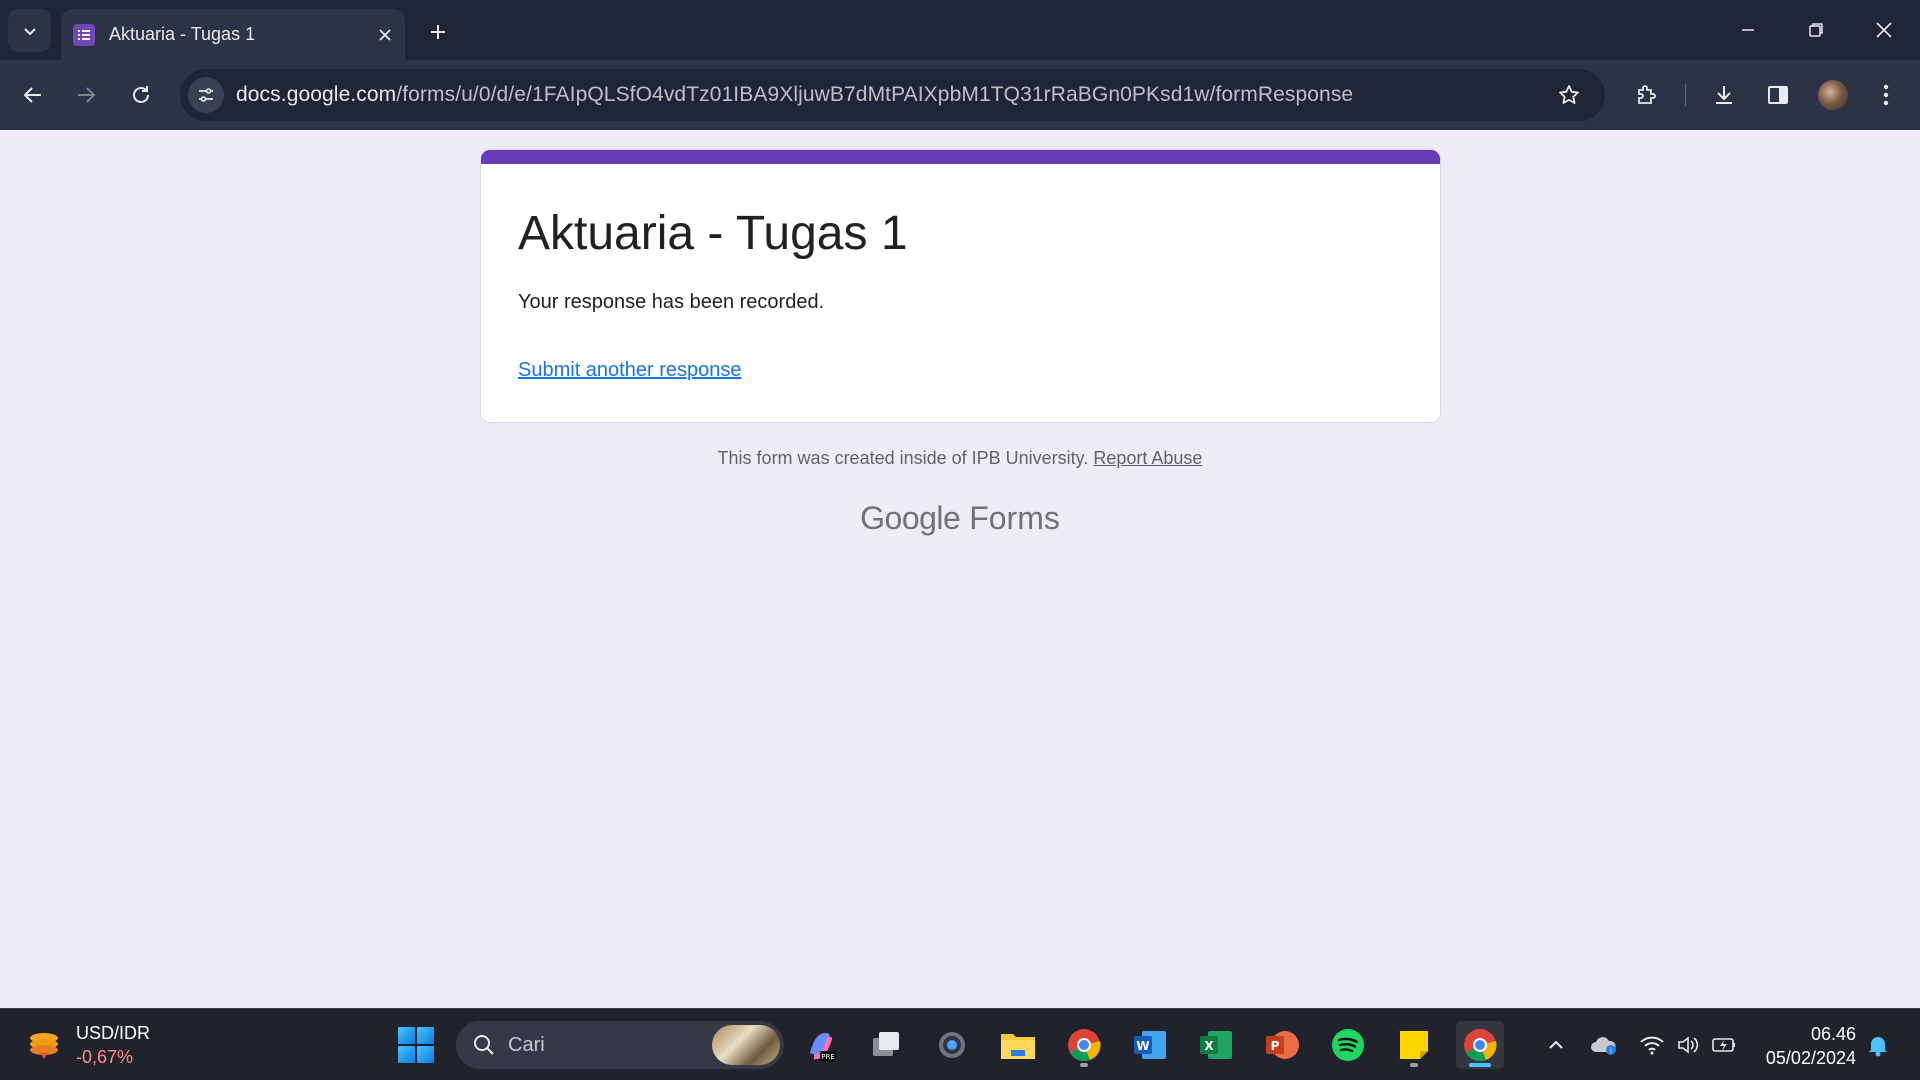 Image resolution: width=1920 pixels, height=1080 pixels. Describe the element at coordinates (620, 1045) in the screenshot. I see `taskbar-search: Cari` at that location.